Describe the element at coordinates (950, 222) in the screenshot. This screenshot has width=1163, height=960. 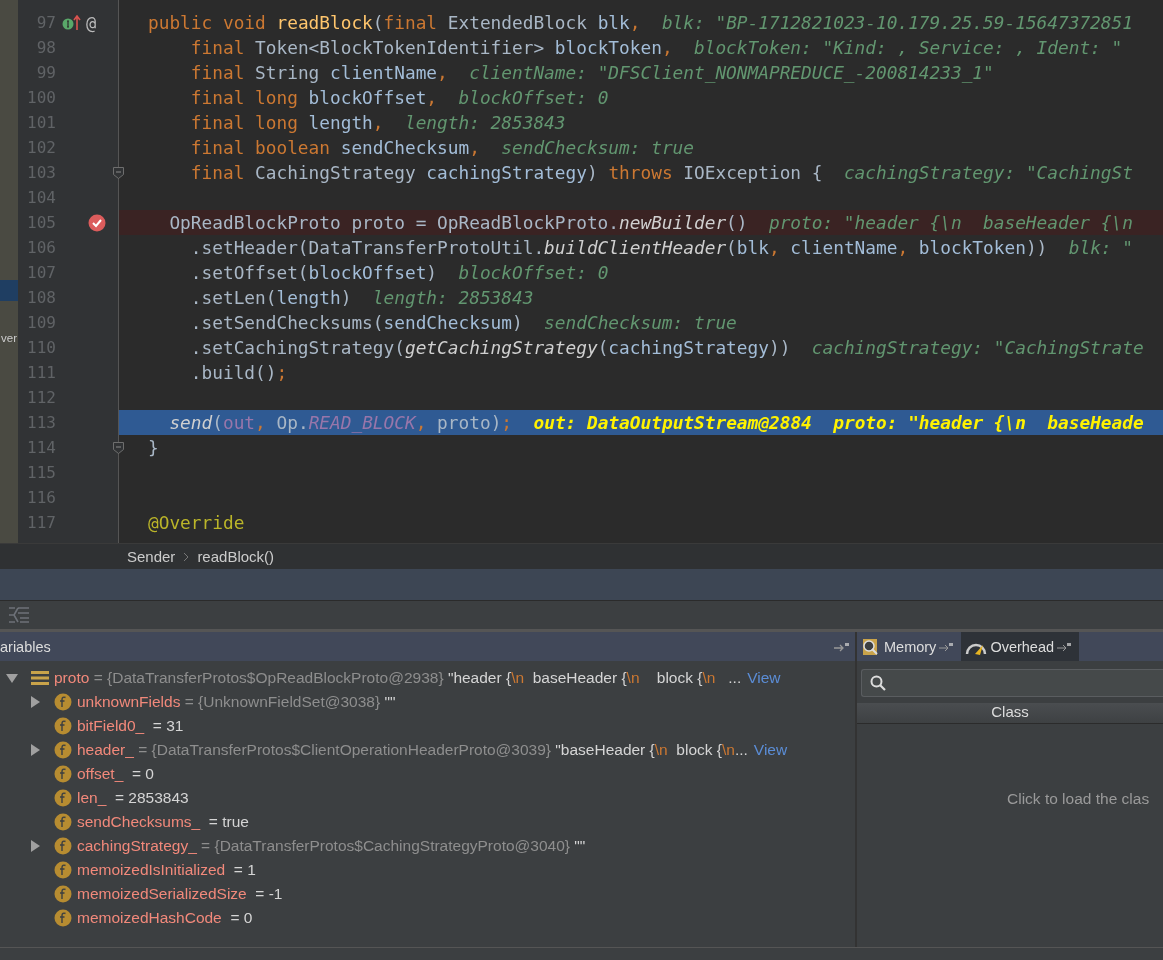
I see `inline-debug-value: proto: "header {\n baseHeader {\n` at that location.